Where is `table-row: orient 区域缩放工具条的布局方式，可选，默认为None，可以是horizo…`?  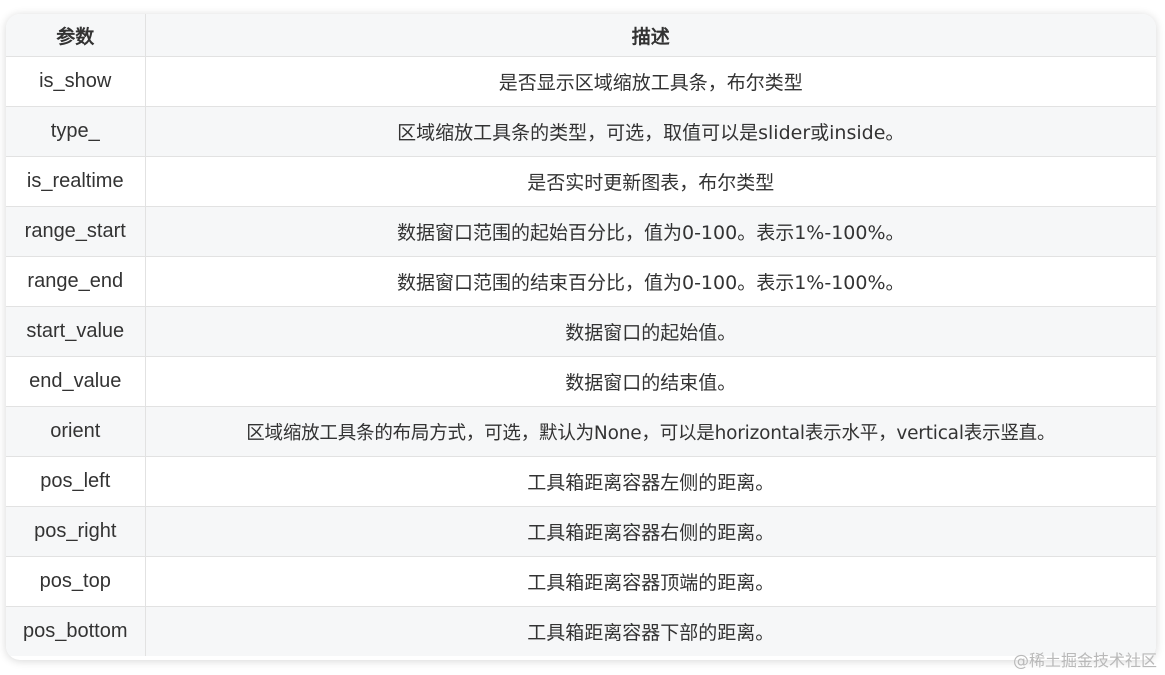 table-row: orient 区域缩放工具条的布局方式，可选，默认为None，可以是horizo… is located at coordinates (581, 431).